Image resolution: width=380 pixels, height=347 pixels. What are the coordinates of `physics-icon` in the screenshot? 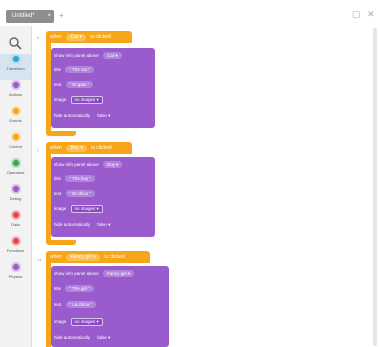 It's located at (15, 267).